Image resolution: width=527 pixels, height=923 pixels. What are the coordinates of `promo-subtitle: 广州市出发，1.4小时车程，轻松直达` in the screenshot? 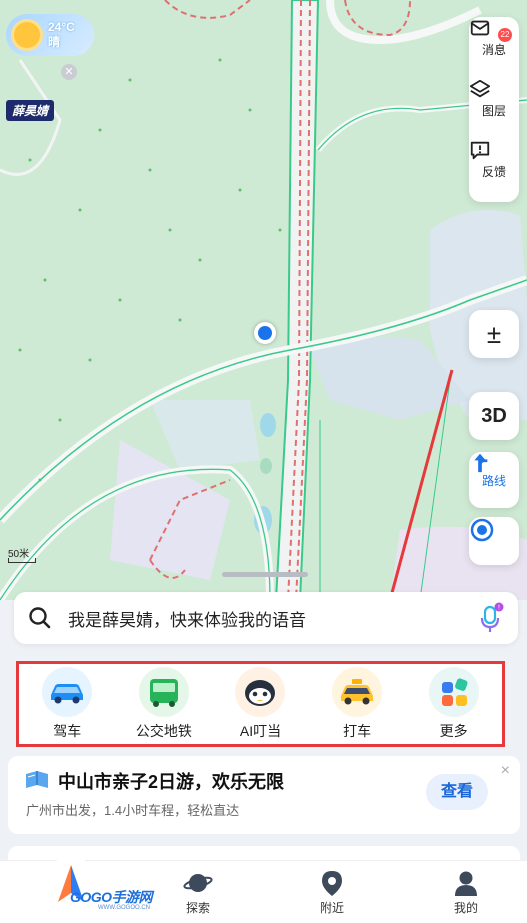 It's located at (133, 810).